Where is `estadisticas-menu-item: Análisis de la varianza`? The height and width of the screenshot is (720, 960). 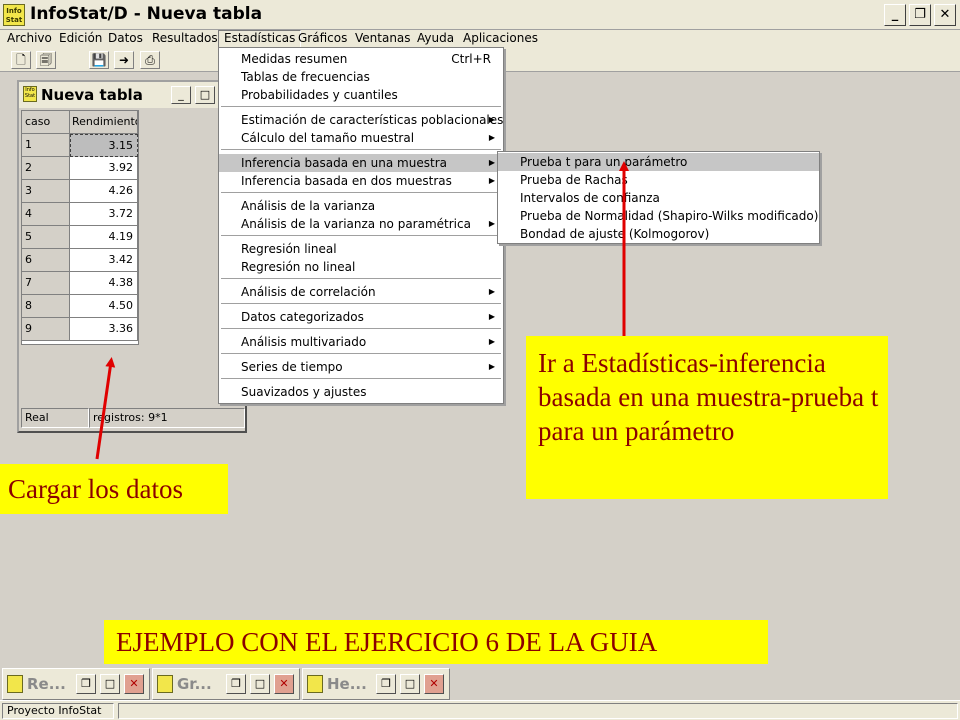 estadisticas-menu-item: Análisis de la varianza is located at coordinates (361, 206).